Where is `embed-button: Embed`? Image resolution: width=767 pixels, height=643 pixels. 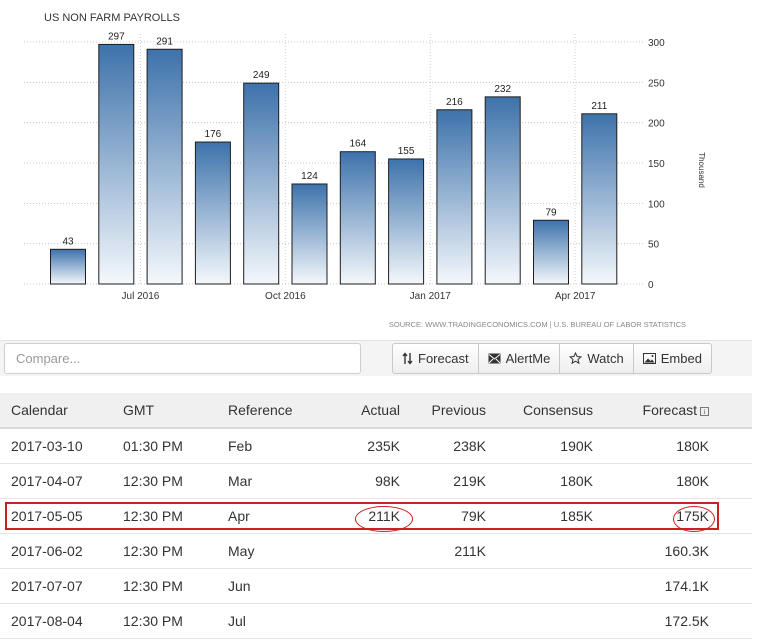 embed-button: Embed is located at coordinates (672, 358).